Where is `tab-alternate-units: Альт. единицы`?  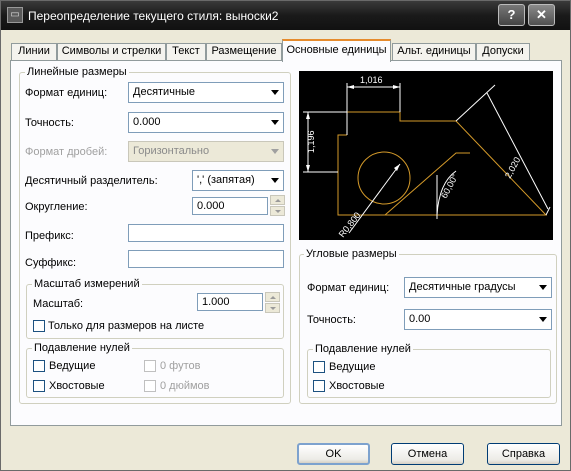
tab-alternate-units: Альт. единицы is located at coordinates (434, 51).